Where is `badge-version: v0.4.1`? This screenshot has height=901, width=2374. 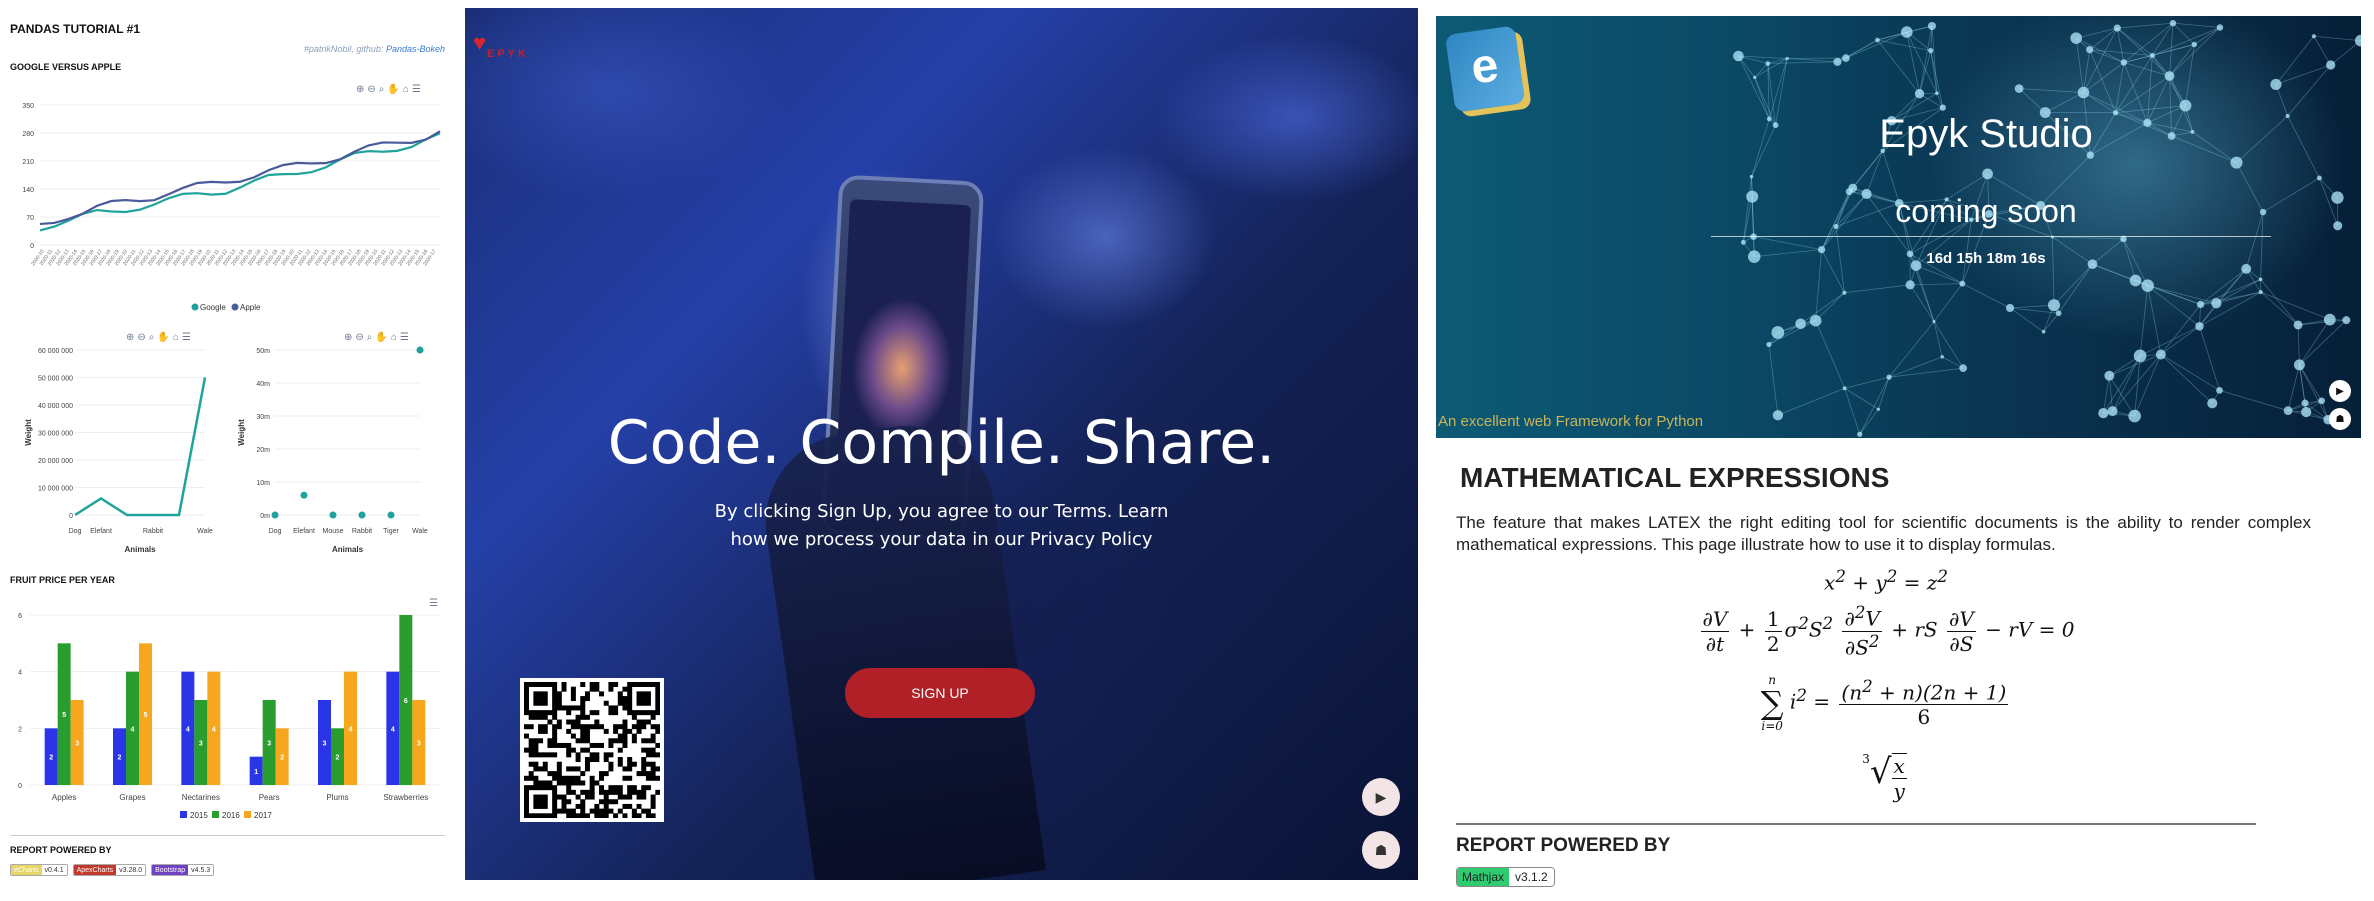
badge-version: v0.4.1 is located at coordinates (54, 870).